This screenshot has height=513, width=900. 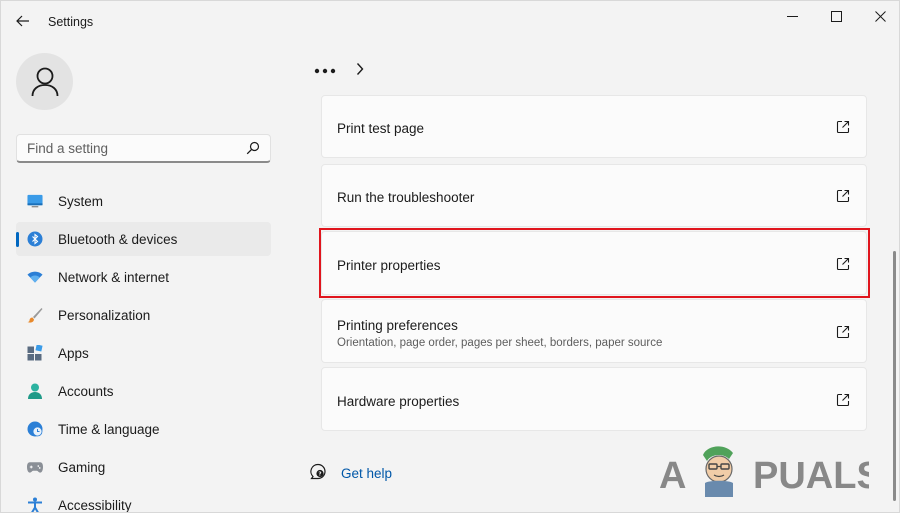 I want to click on breadcrumb-separator, so click(x=360, y=71).